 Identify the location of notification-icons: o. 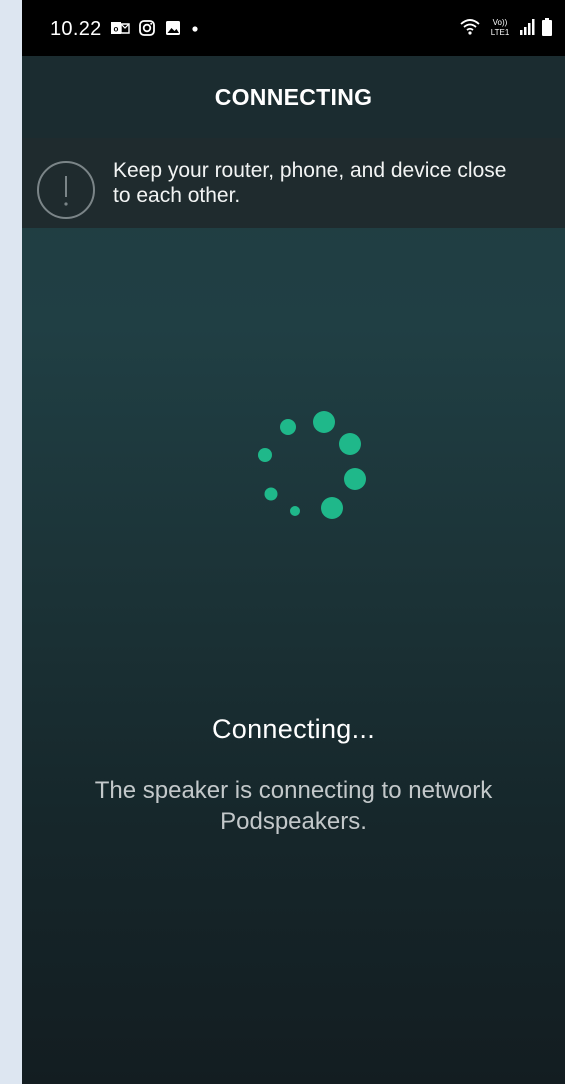
(155, 28).